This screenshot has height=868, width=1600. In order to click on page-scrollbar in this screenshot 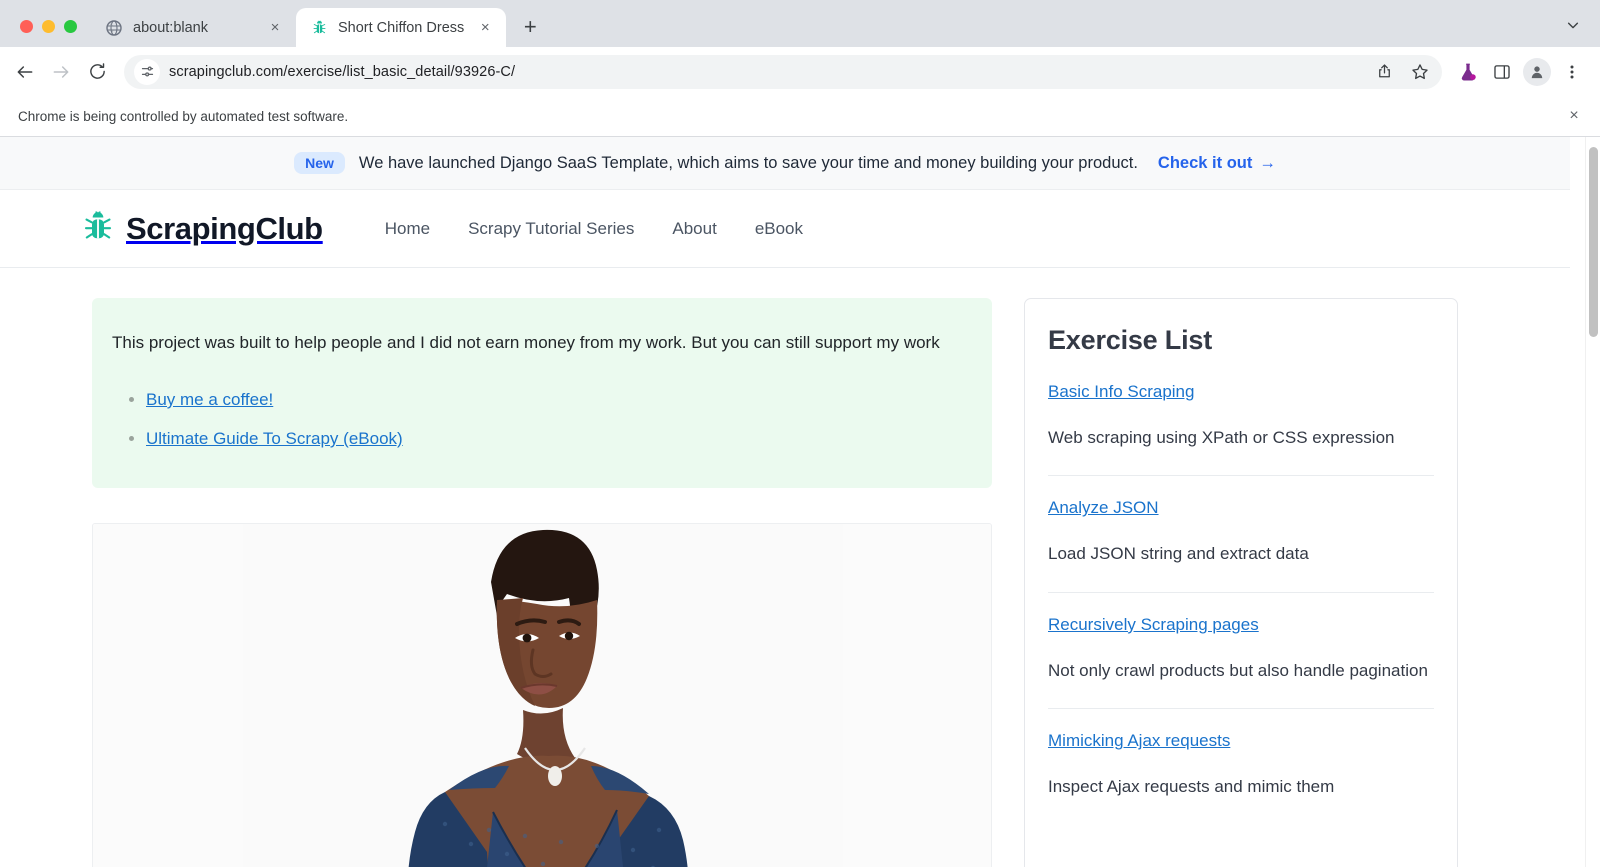, I will do `click(1592, 502)`.